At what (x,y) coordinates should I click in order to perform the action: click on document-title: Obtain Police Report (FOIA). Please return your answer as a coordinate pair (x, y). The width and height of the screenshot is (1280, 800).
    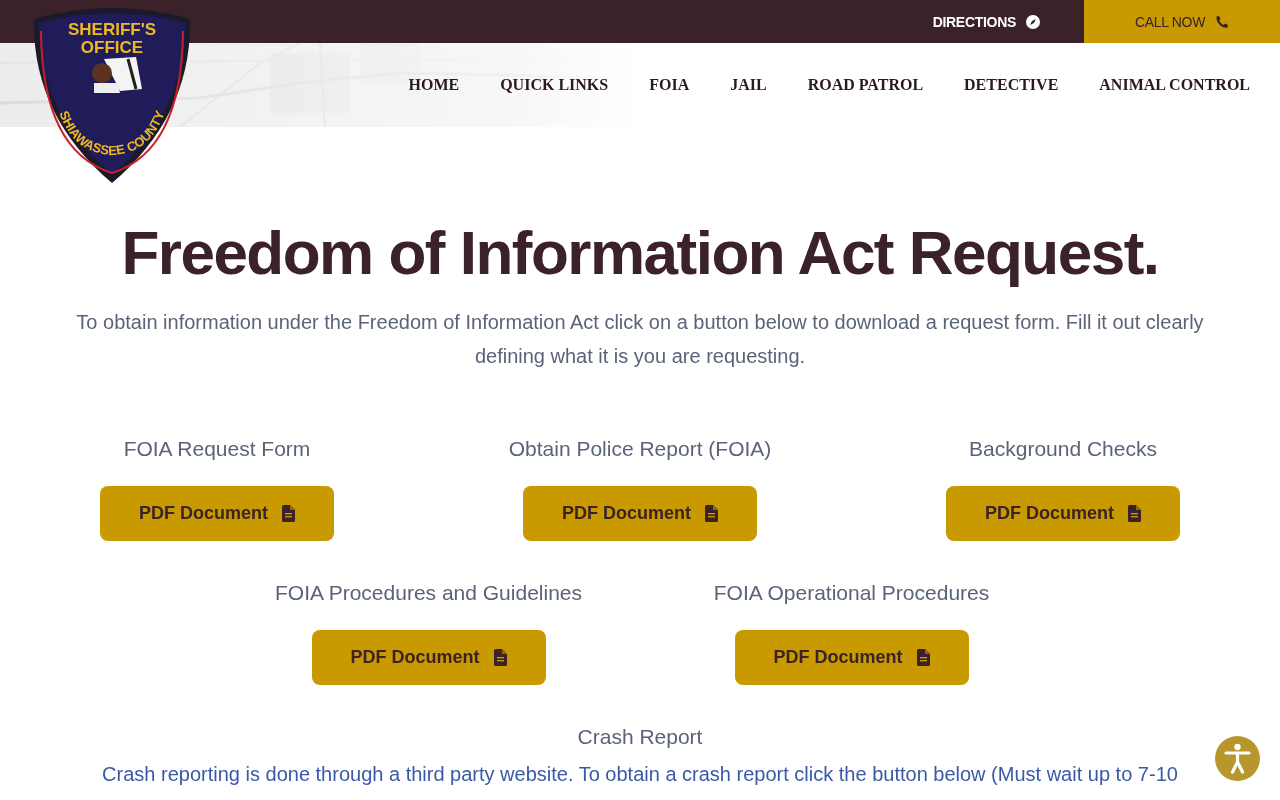
    Looking at the image, I should click on (640, 449).